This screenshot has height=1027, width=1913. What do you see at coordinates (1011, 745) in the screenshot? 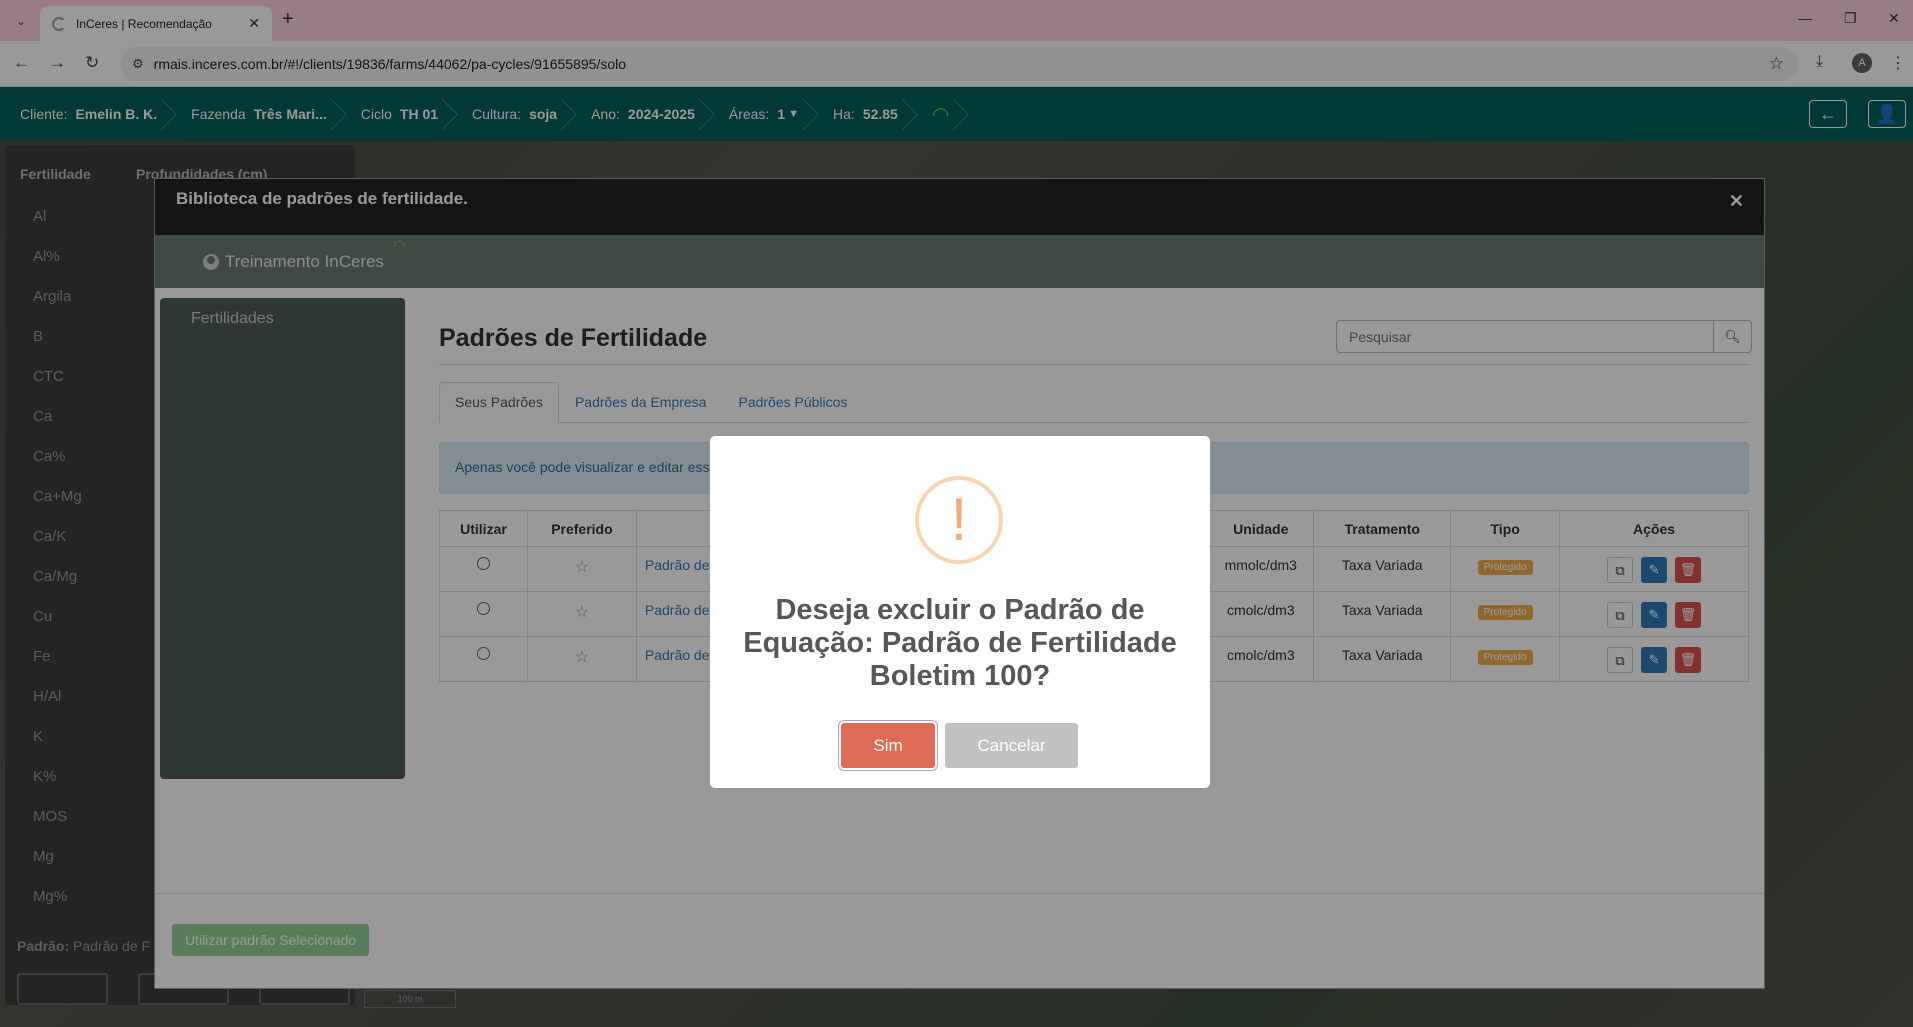
I see `cancel-button: Cancelar` at bounding box center [1011, 745].